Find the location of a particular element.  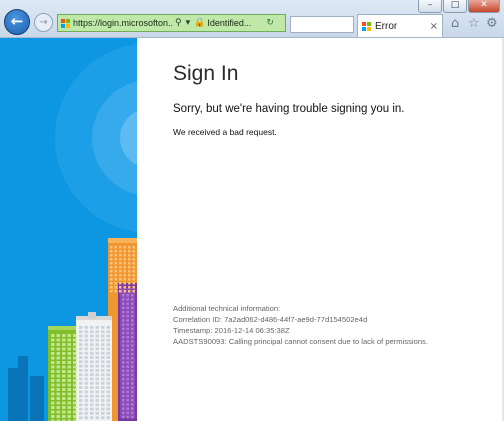

back-arrow-icon: ← is located at coordinates (17, 21).